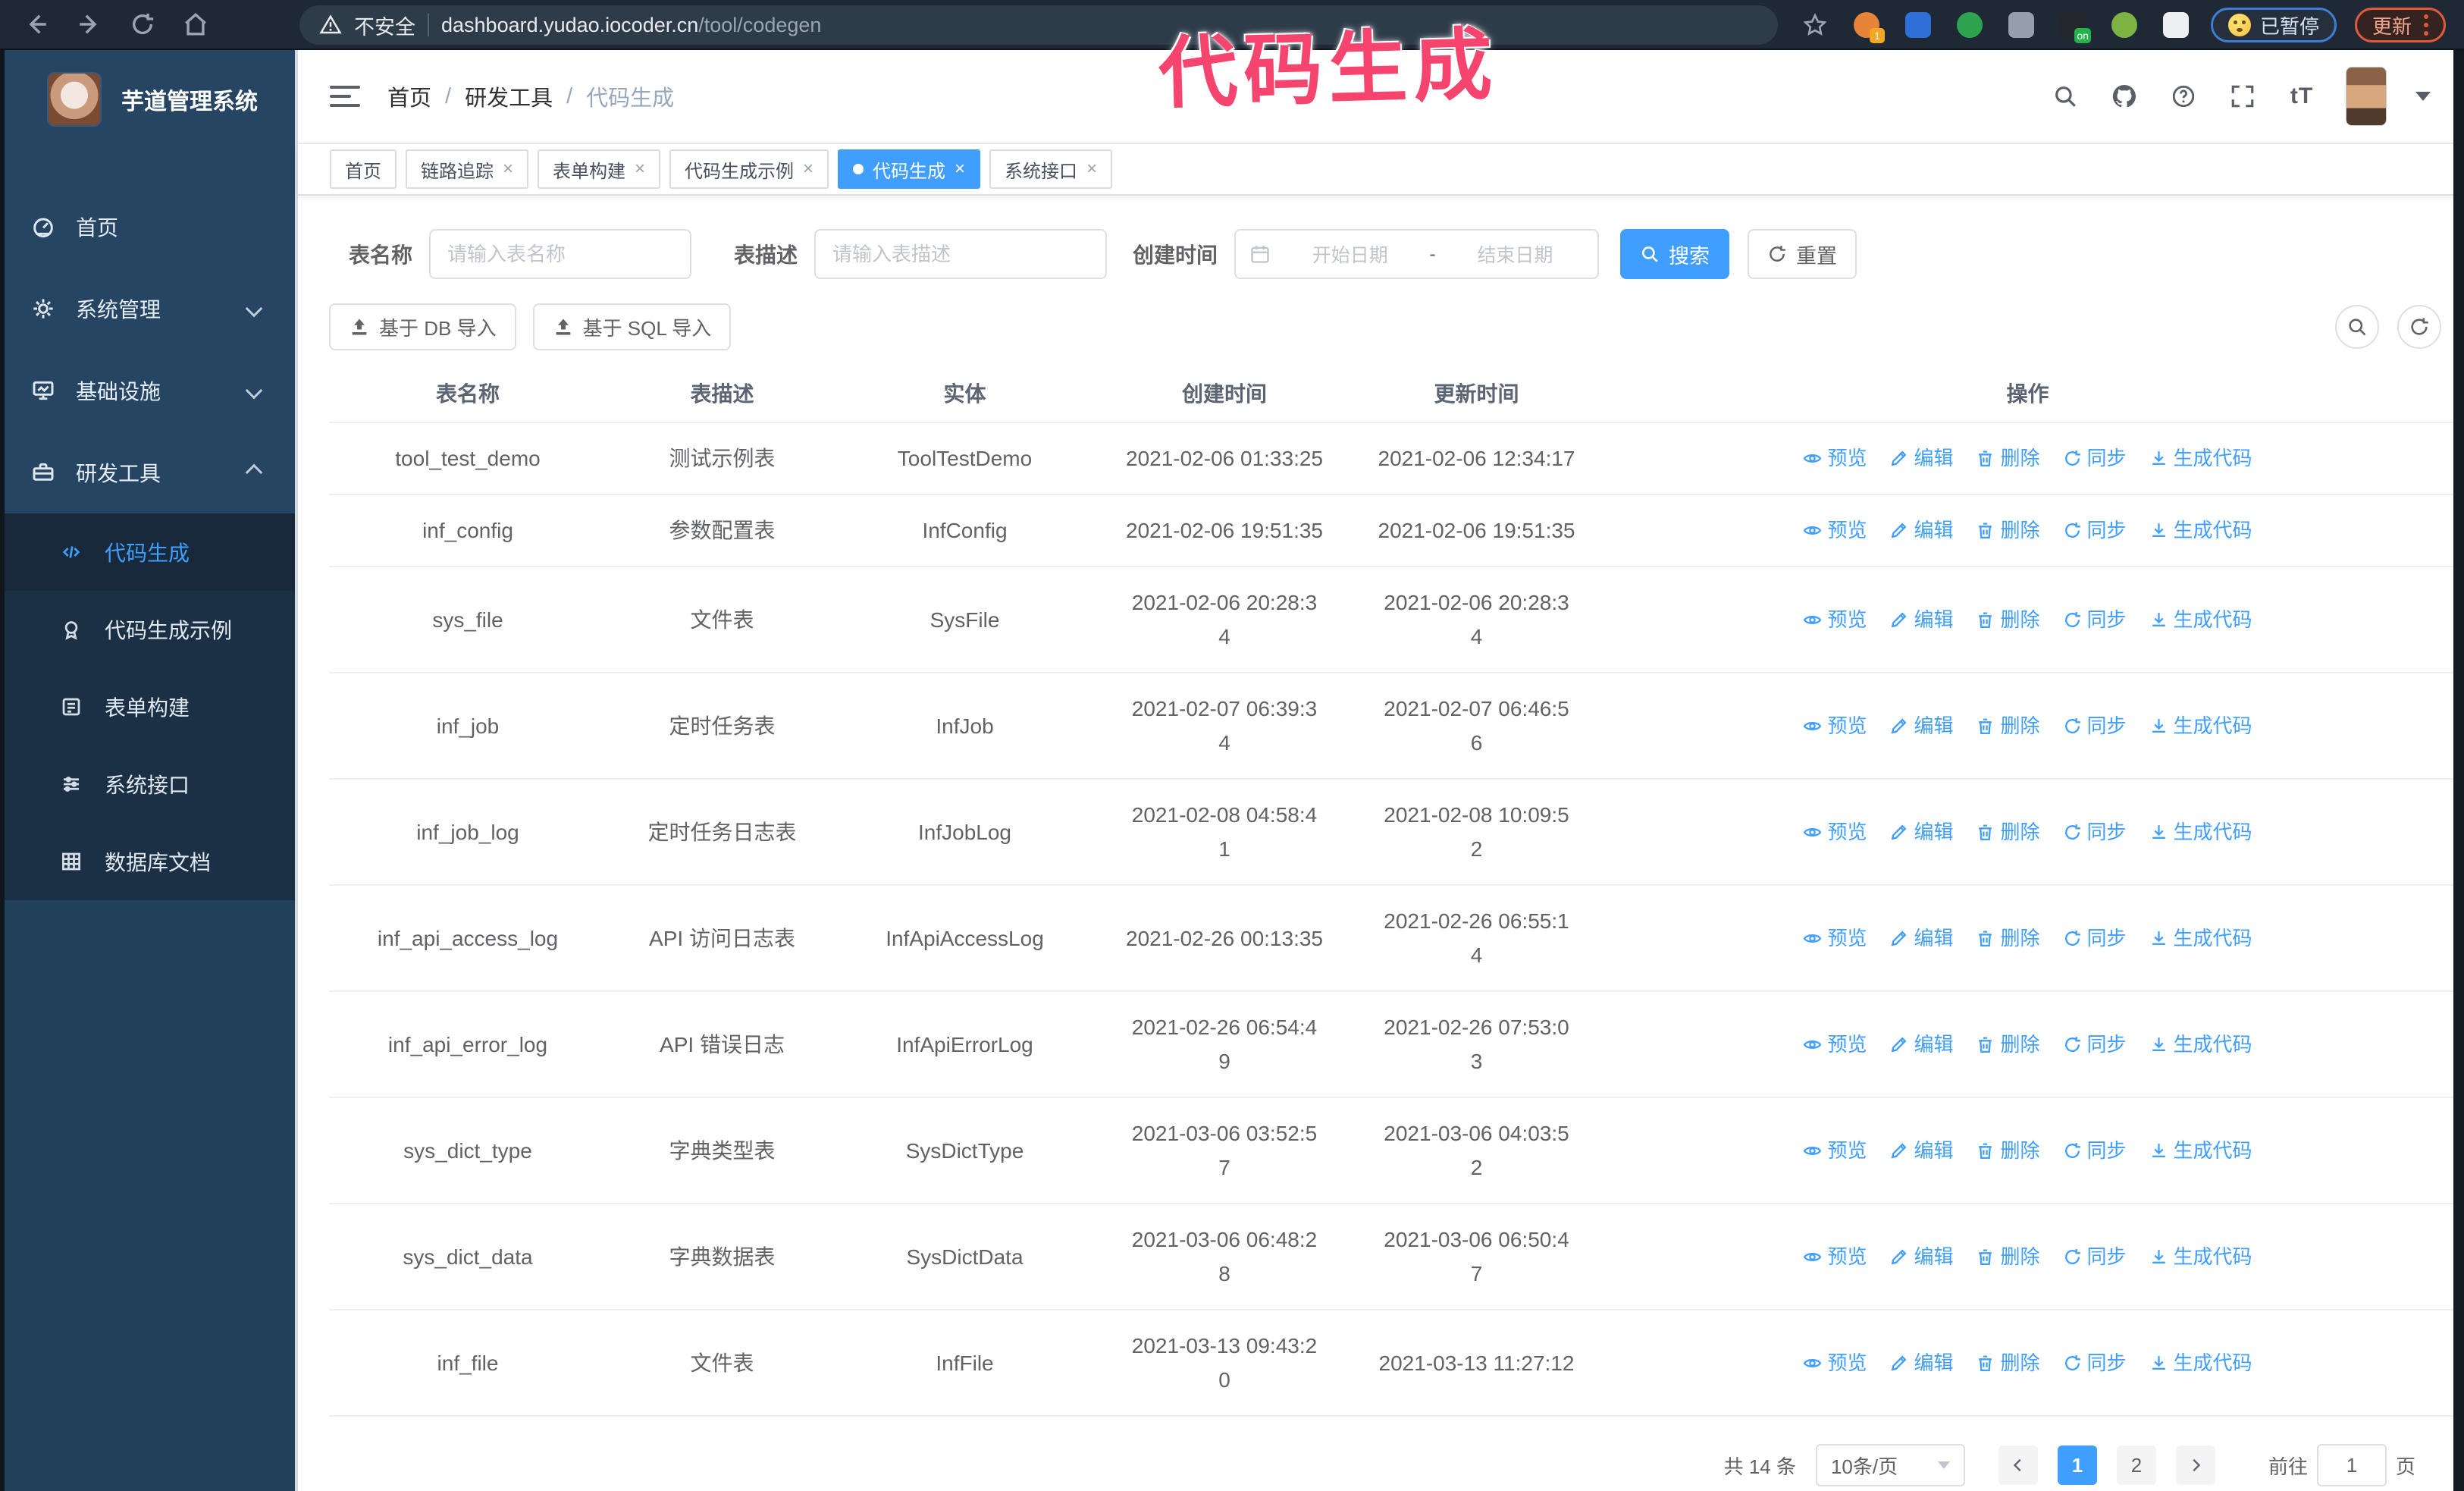 This screenshot has width=2464, height=1491. Describe the element at coordinates (2357, 327) in the screenshot. I see `toggle-search-button` at that location.